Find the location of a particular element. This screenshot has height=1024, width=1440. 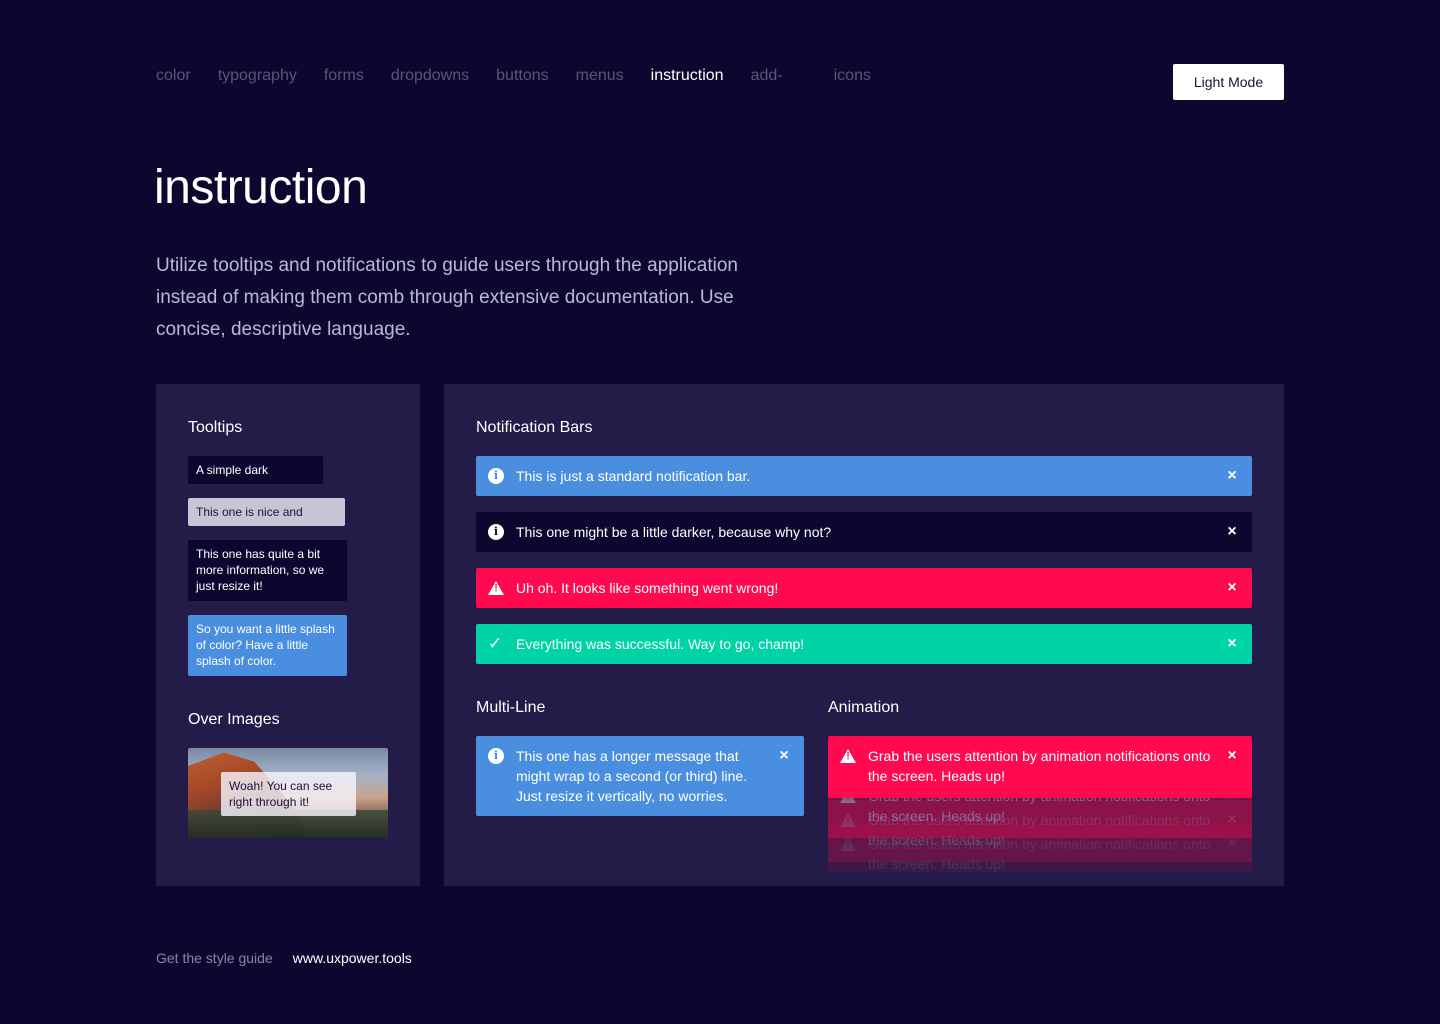

landscape-image: Woah! You can see right through it! is located at coordinates (288, 793).